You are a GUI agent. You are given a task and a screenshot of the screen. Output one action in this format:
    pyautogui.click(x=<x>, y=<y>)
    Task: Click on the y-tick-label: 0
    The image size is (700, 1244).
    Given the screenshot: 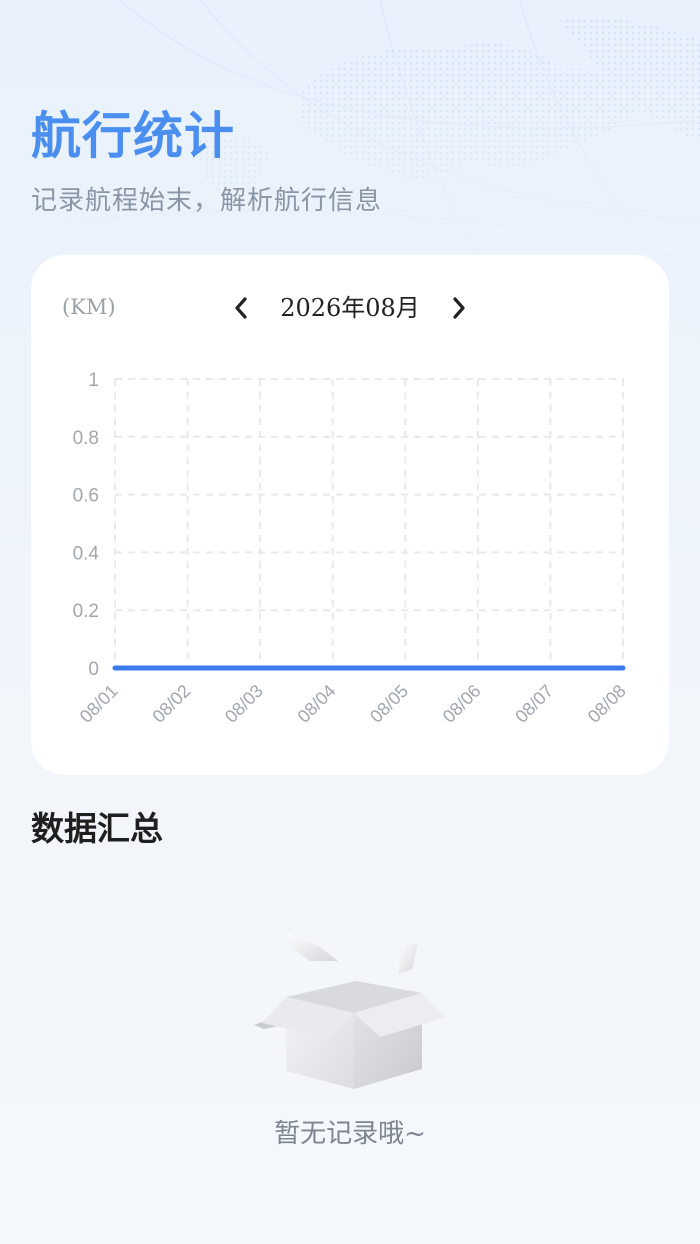 What is the action you would take?
    pyautogui.click(x=93, y=669)
    